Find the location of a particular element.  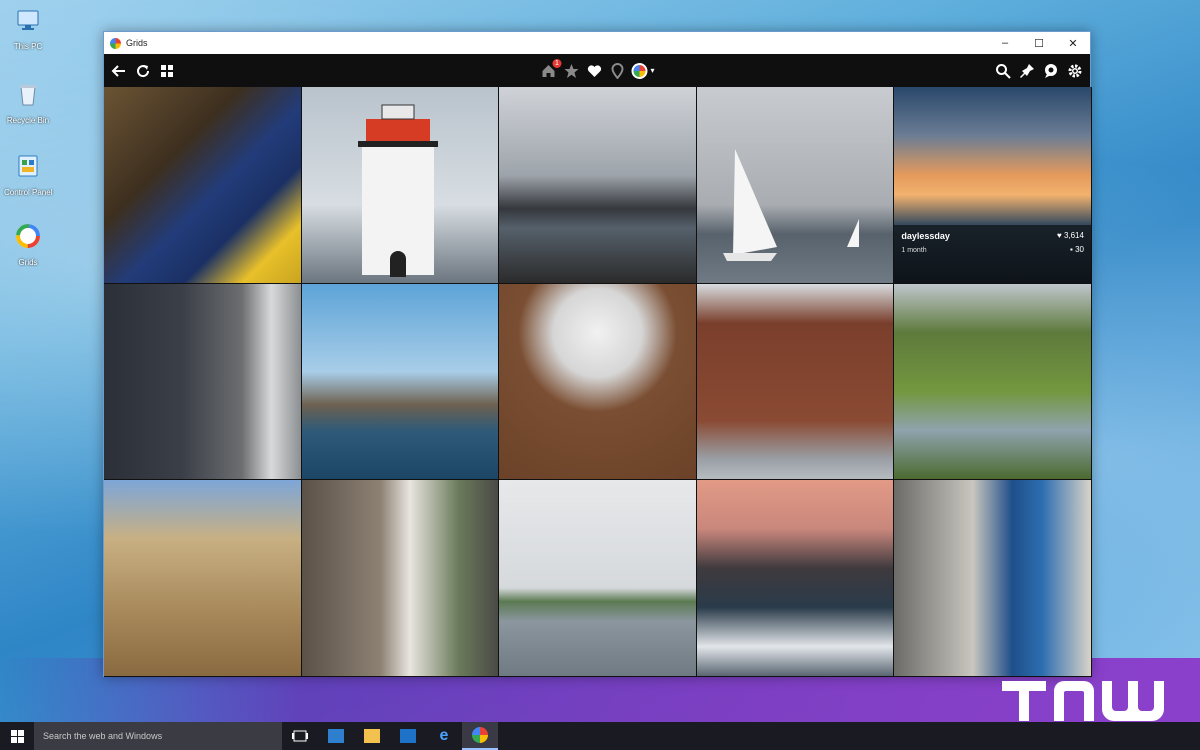

photo-tile-lighthouse is located at coordinates (400, 185).